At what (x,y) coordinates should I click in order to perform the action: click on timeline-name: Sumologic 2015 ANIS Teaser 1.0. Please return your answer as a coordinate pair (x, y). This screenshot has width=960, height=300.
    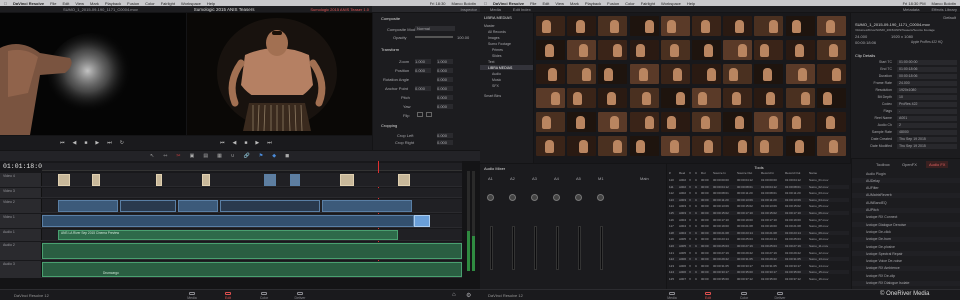
    Looking at the image, I should click on (339, 9).